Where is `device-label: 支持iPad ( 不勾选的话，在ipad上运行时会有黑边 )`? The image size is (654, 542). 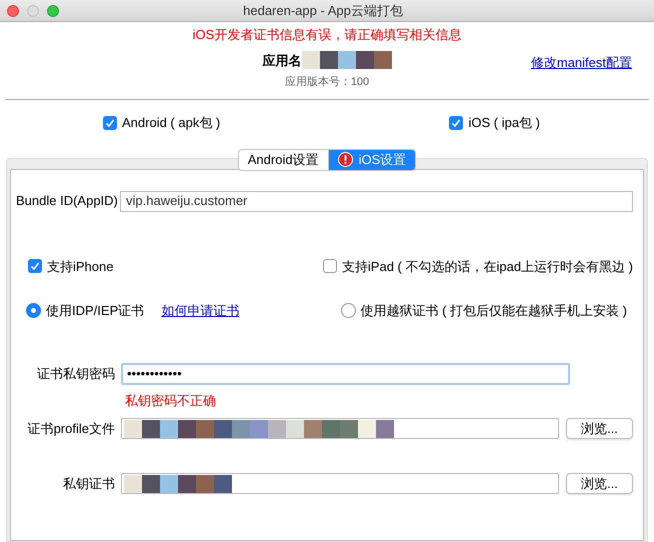 device-label: 支持iPad ( 不勾选的话，在ipad上运行时会有黑边 ) is located at coordinates (487, 267).